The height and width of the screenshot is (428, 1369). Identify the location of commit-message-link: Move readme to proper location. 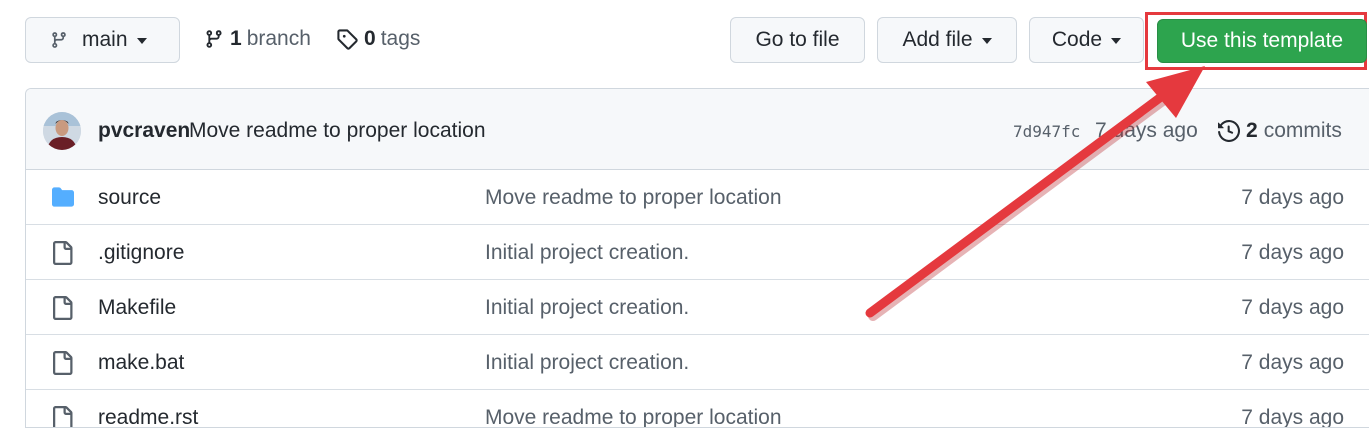
(337, 131).